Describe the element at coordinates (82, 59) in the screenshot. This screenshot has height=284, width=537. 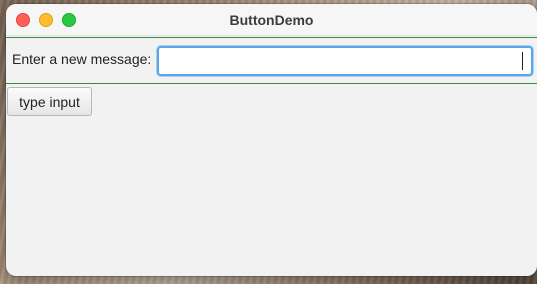
I see `message-label: Enter a new message:` at that location.